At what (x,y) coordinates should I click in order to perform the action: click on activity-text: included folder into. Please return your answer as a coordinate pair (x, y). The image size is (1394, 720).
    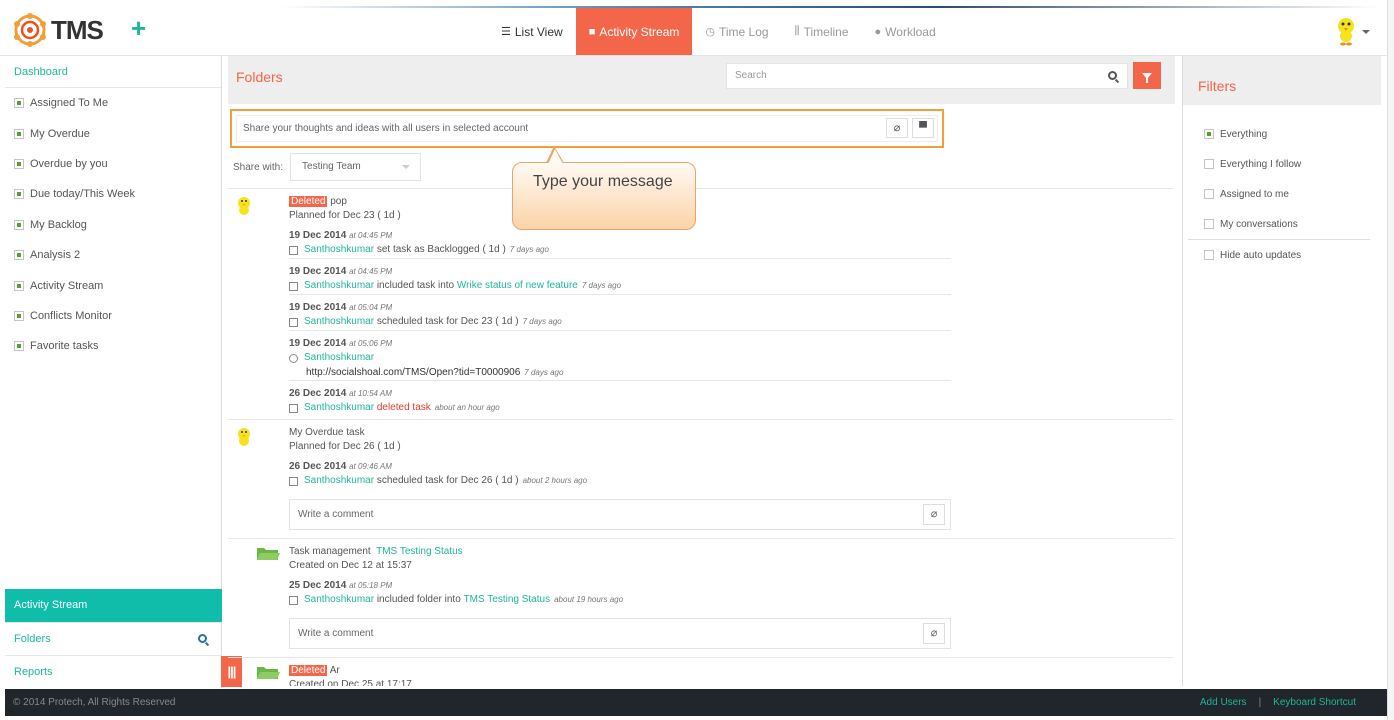
    Looking at the image, I should click on (418, 599).